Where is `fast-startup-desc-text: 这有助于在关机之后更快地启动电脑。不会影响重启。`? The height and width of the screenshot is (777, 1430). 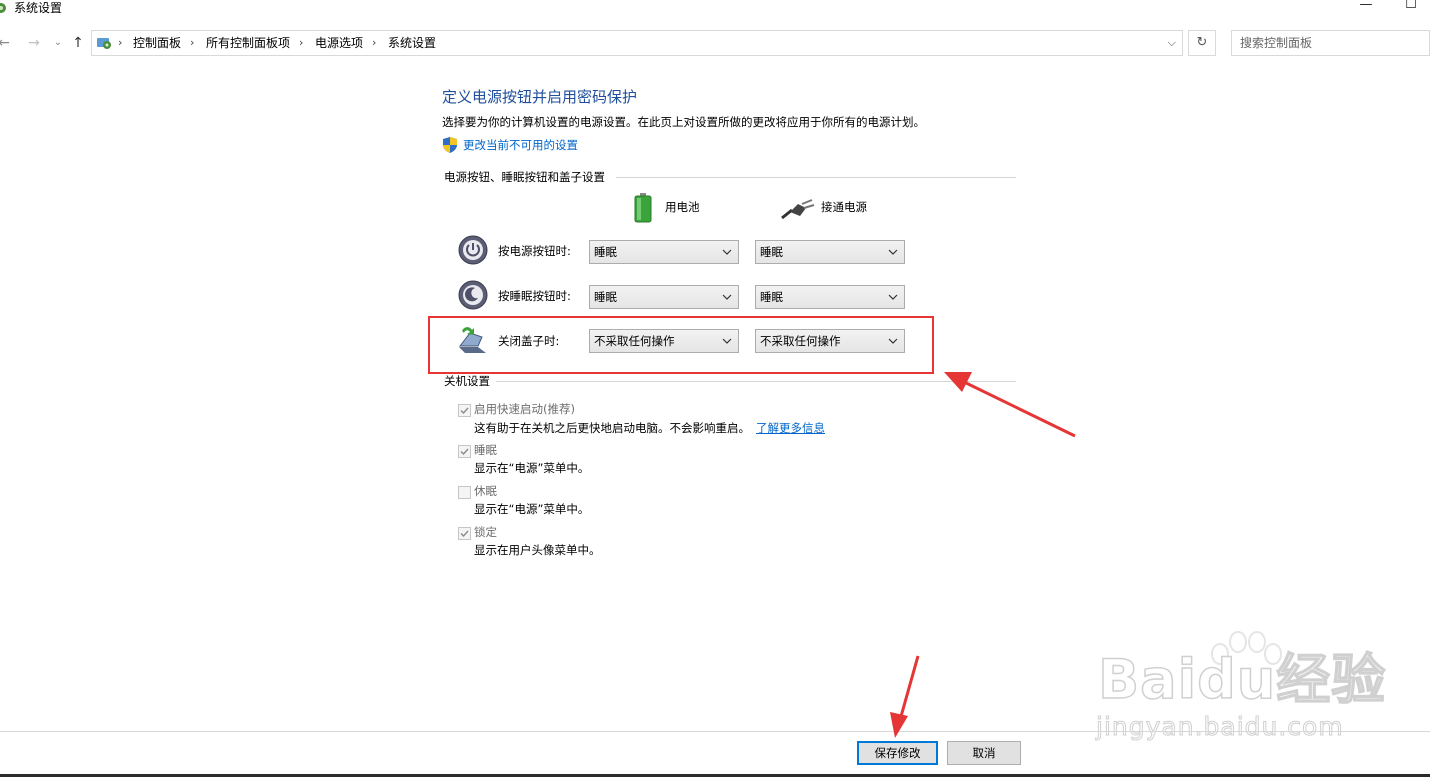
fast-startup-desc-text: 这有助于在关机之后更快地启动电脑。不会影响重启。 is located at coordinates (612, 428).